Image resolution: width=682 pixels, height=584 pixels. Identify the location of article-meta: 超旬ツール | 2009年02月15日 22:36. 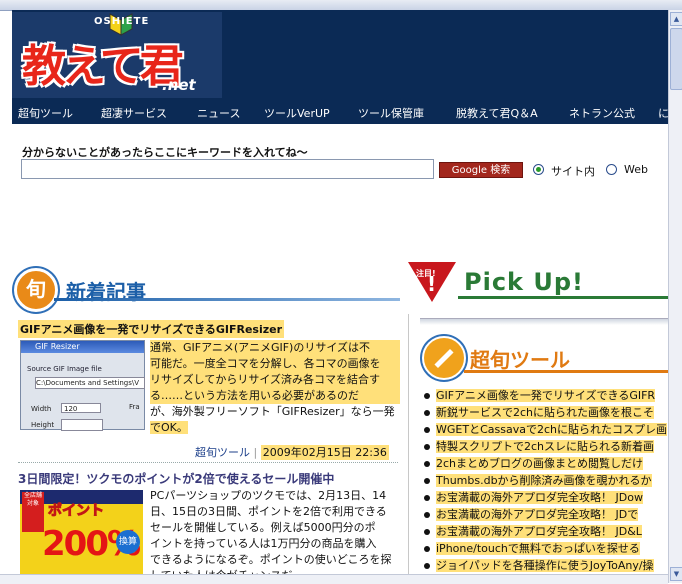
(292, 452).